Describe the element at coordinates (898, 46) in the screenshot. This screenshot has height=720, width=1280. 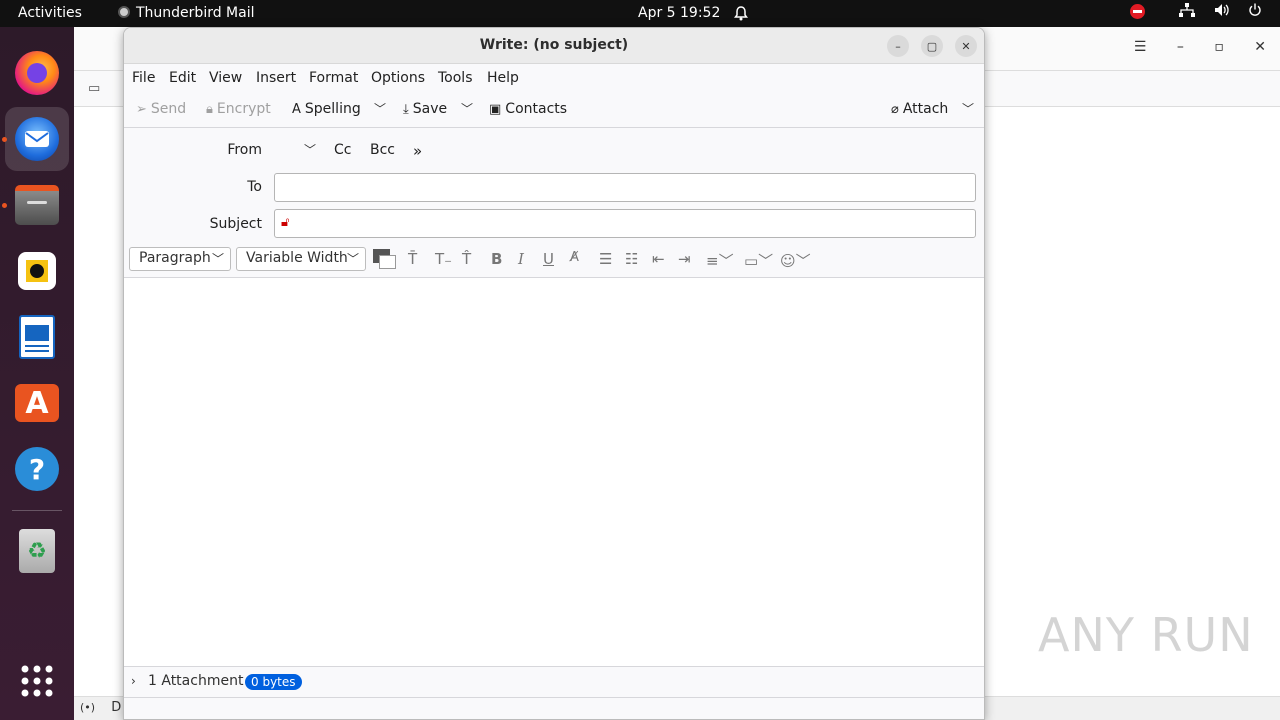
I see `minimize-button: –` at that location.